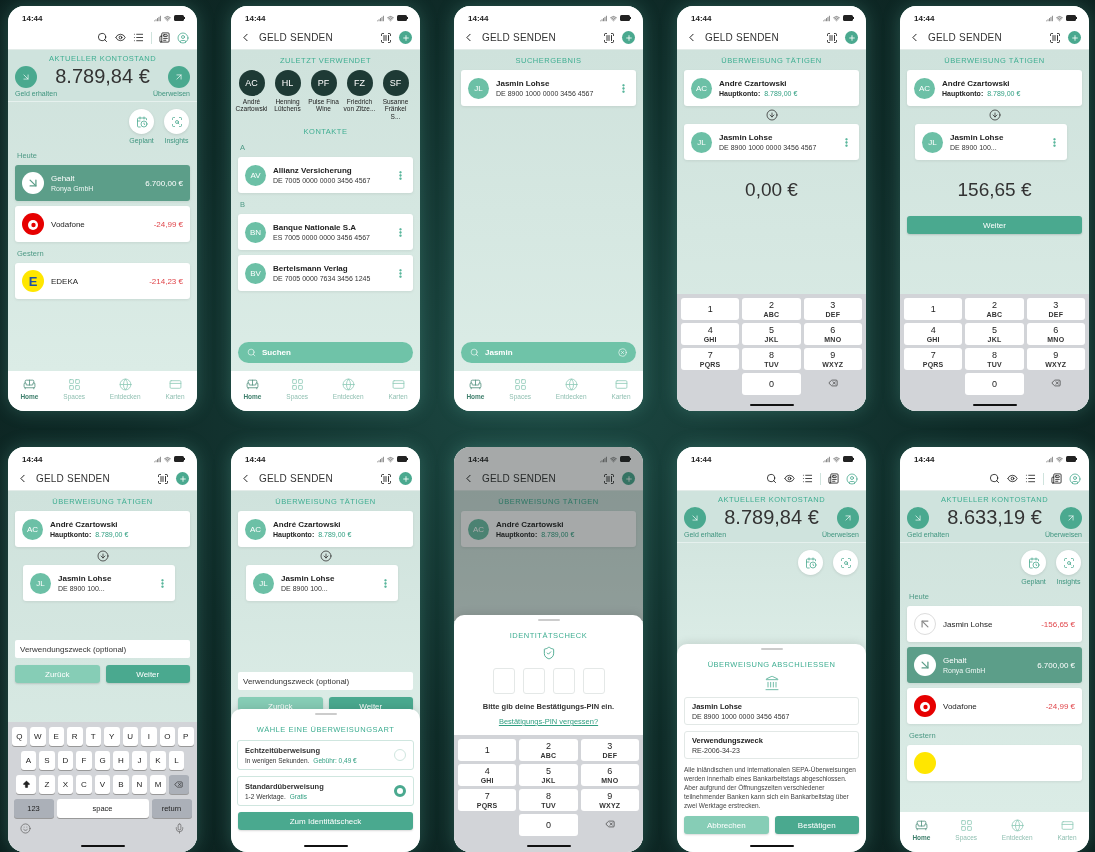 Image resolution: width=1095 pixels, height=852 pixels. I want to click on sofa-icon, so click(475, 384).